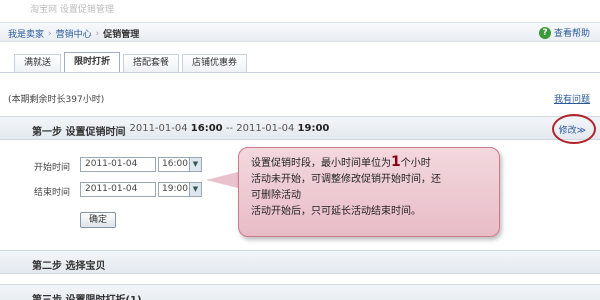 This screenshot has width=600, height=300. Describe the element at coordinates (92, 62) in the screenshot. I see `tab-limited-discount: 限时打折` at that location.